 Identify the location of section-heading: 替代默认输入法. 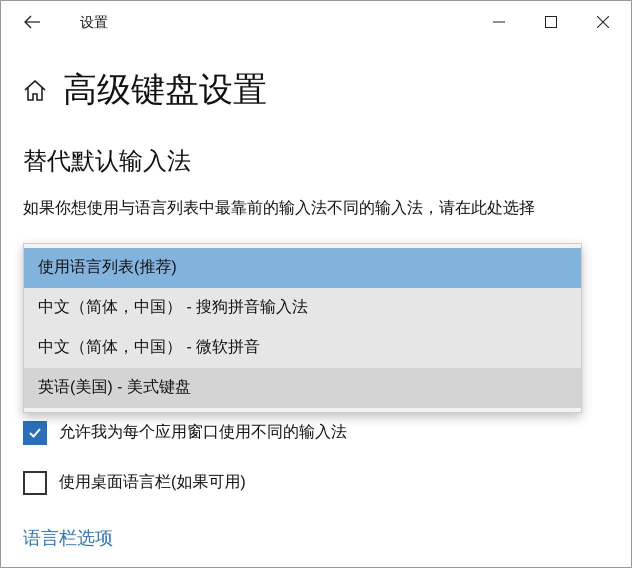
(107, 162).